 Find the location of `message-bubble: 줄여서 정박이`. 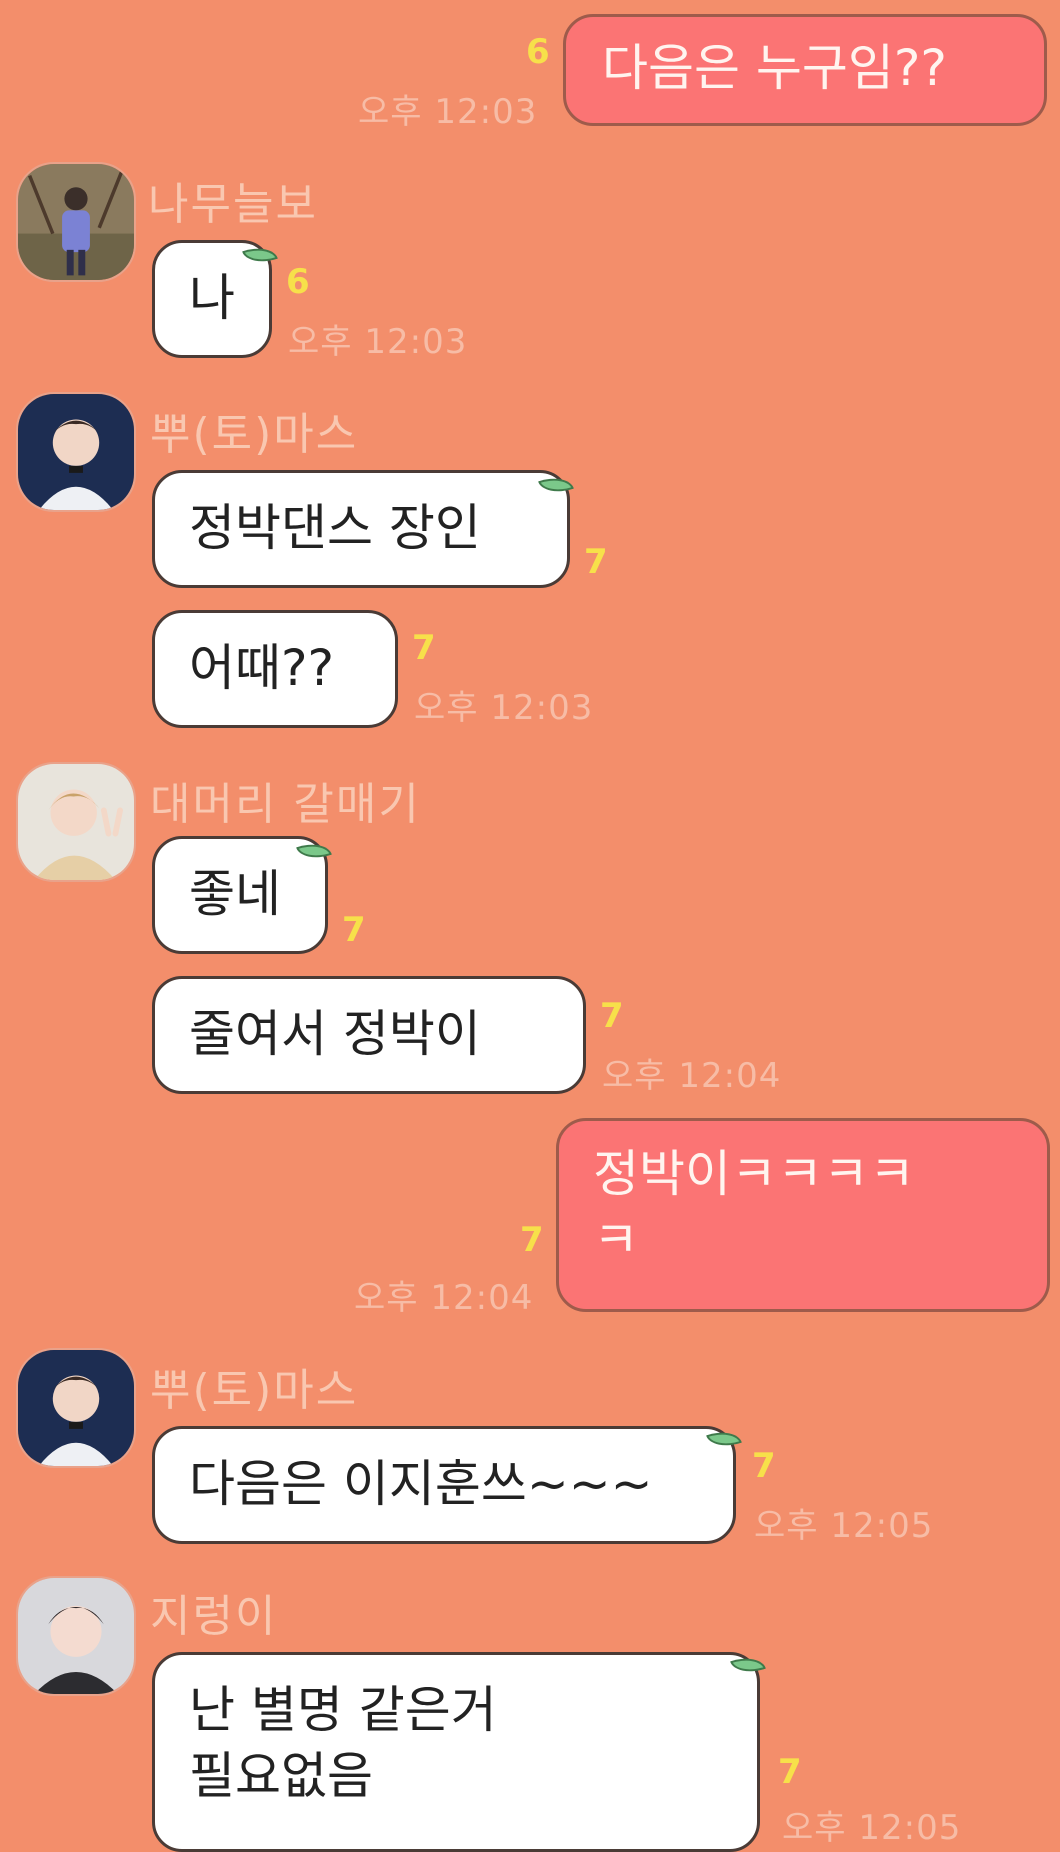

message-bubble: 줄여서 정박이 is located at coordinates (369, 1035).